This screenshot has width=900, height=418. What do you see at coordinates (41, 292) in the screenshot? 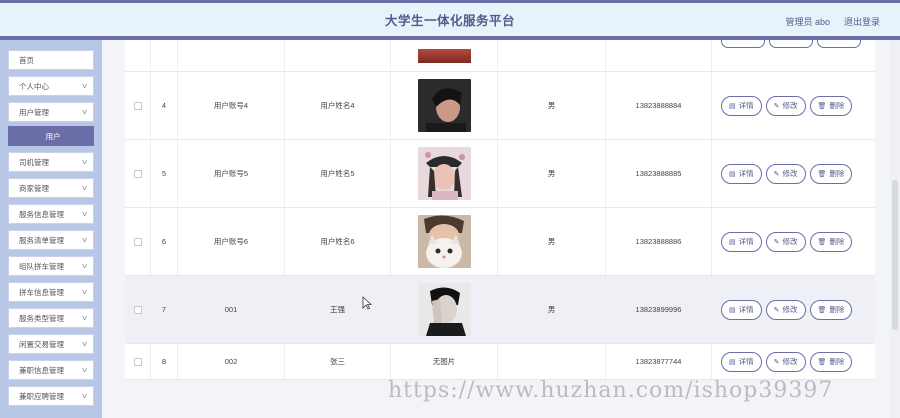
I see `sidebar-item-label: 拼车信息管理` at bounding box center [41, 292].